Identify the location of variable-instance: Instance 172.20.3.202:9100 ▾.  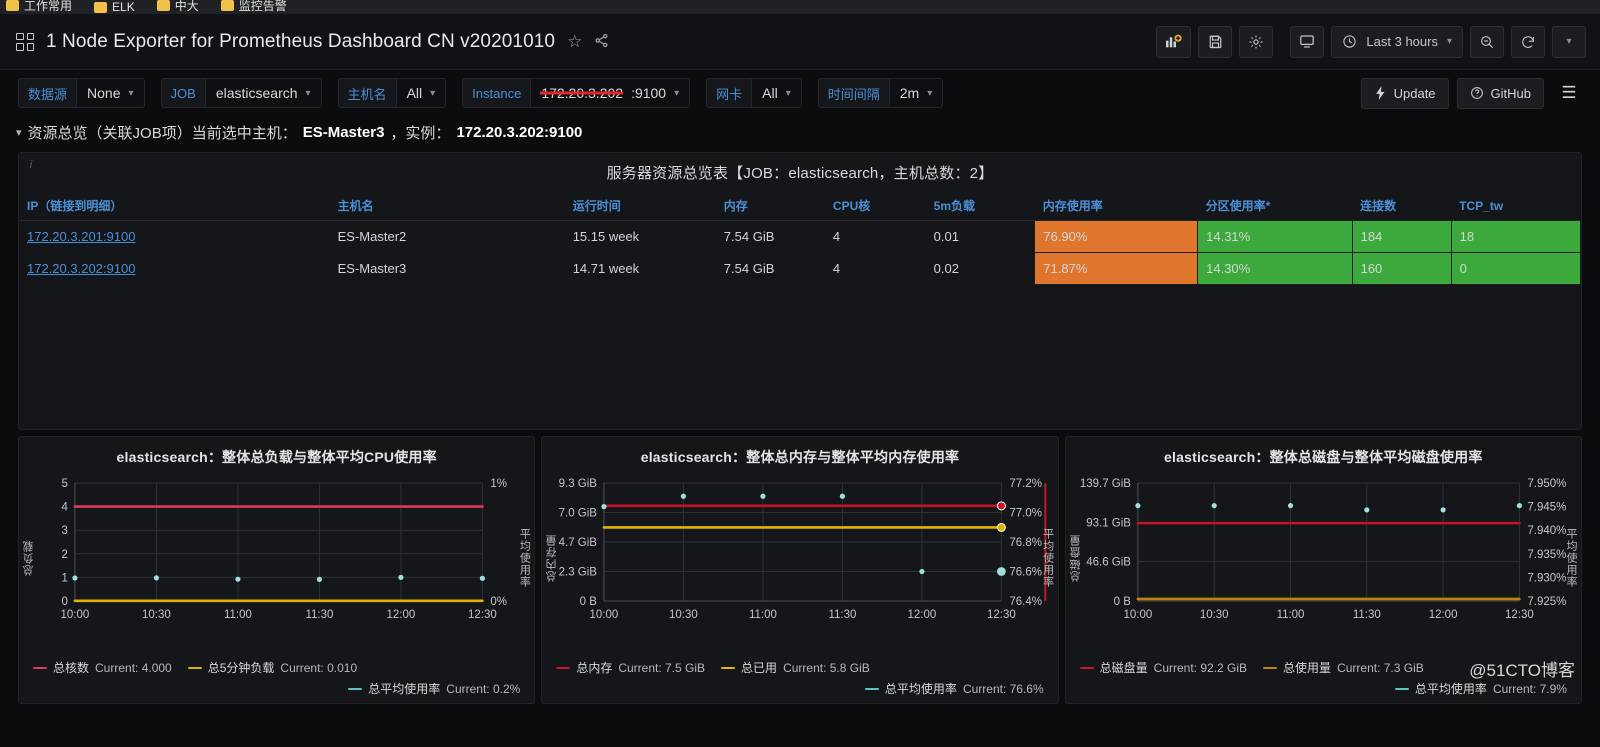
(576, 93).